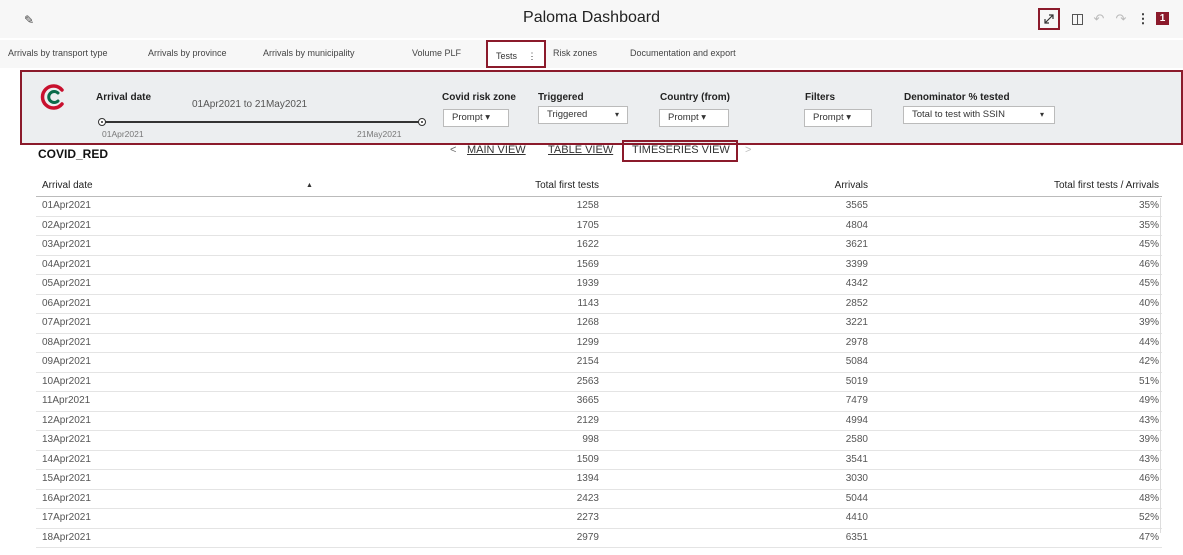 The image size is (1183, 555). I want to click on prev-view-arrow: <, so click(453, 150).